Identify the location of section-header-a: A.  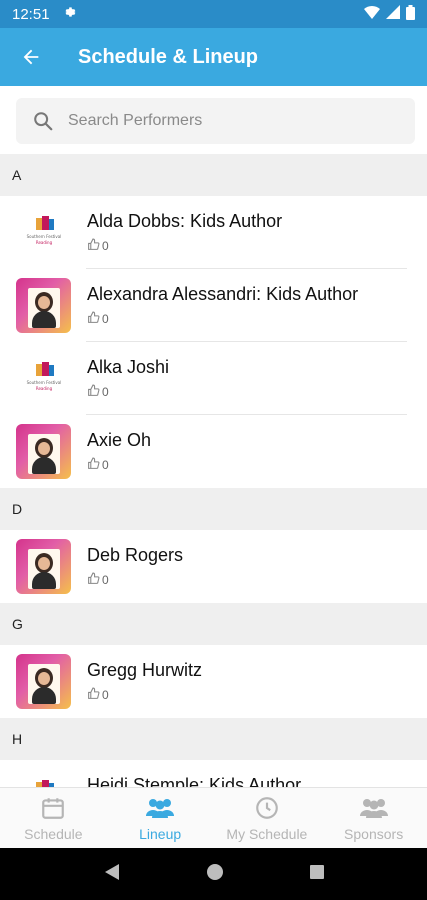
(213, 175).